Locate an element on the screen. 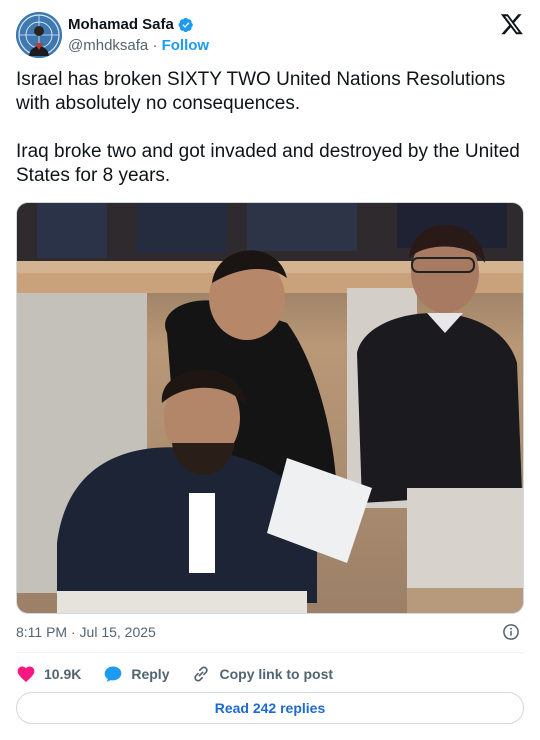  follow-link: Follow is located at coordinates (186, 45).